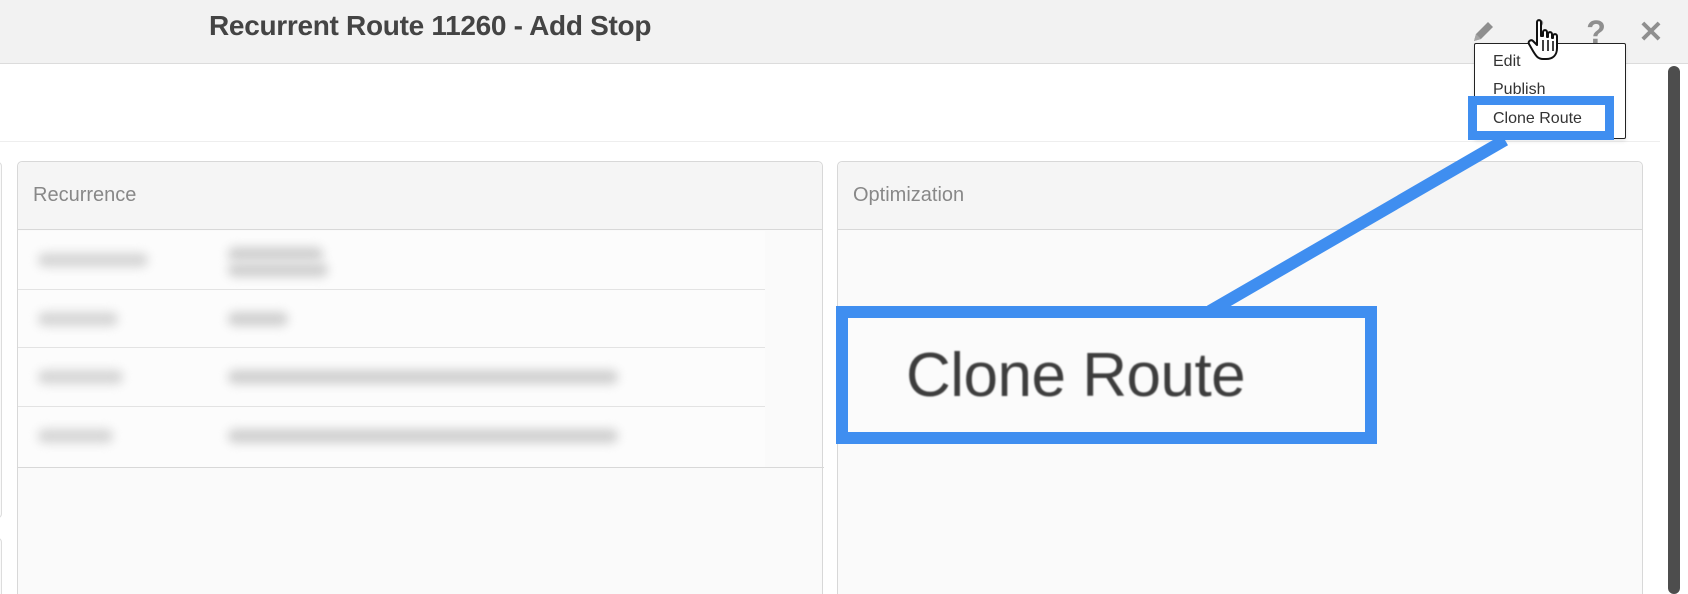 Image resolution: width=1688 pixels, height=594 pixels. Describe the element at coordinates (420, 196) in the screenshot. I see `recurrence-panel-title: Recurrence` at that location.